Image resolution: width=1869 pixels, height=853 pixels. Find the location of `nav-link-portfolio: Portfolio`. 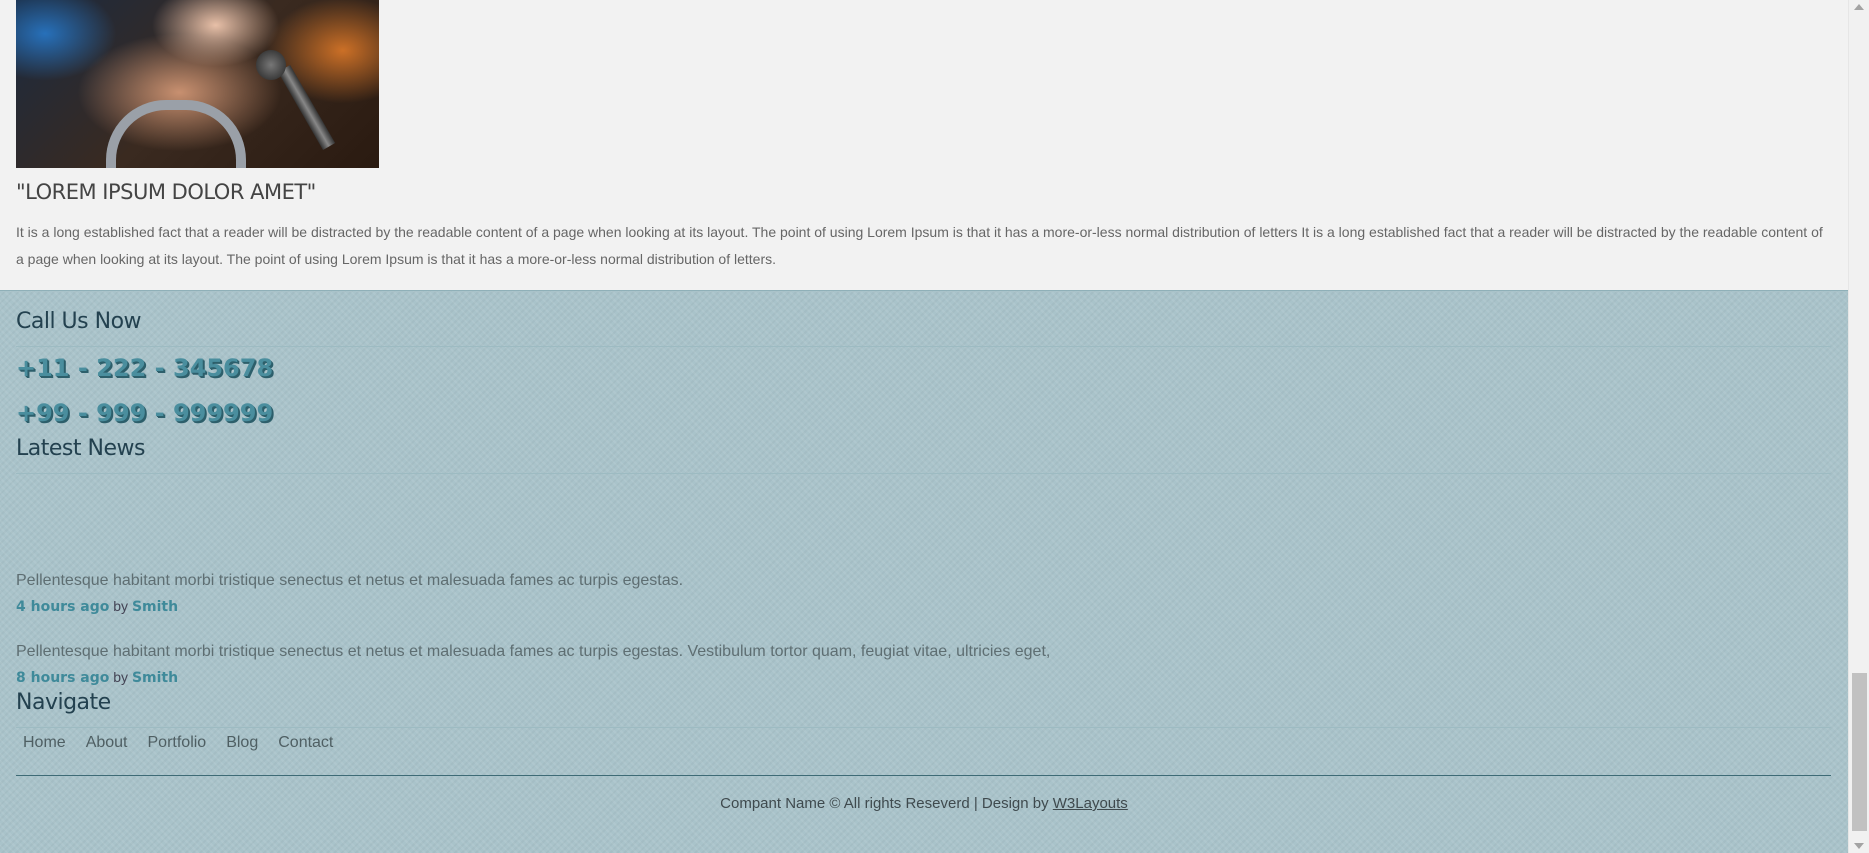

nav-link-portfolio: Portfolio is located at coordinates (177, 743).